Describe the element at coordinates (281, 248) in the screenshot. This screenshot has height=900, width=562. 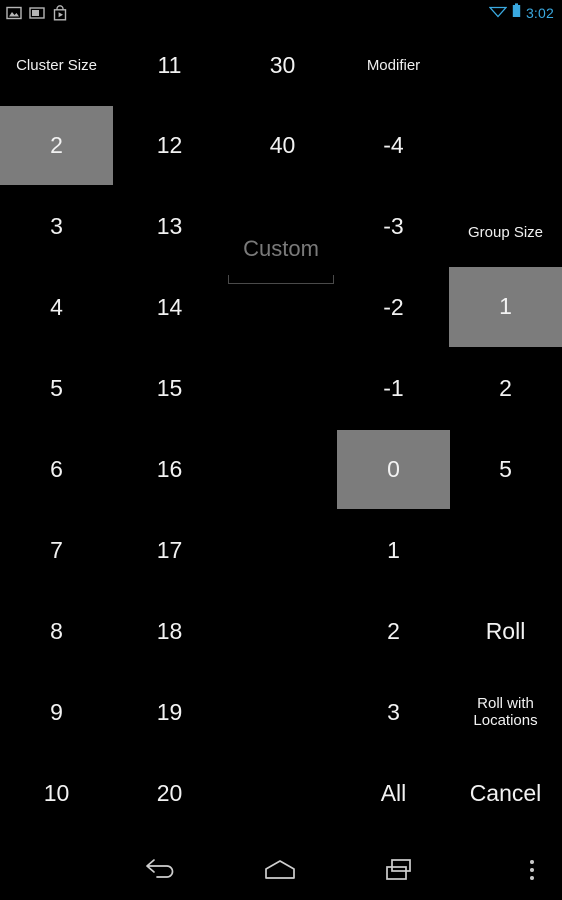
I see `custom-input-placeholder: Custom` at that location.